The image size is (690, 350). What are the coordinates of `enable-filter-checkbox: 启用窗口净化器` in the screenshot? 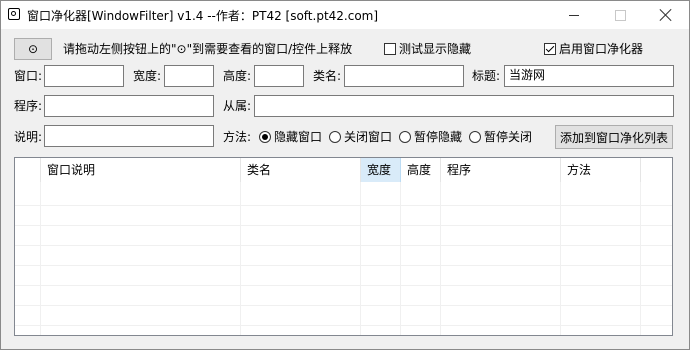 It's located at (593, 49).